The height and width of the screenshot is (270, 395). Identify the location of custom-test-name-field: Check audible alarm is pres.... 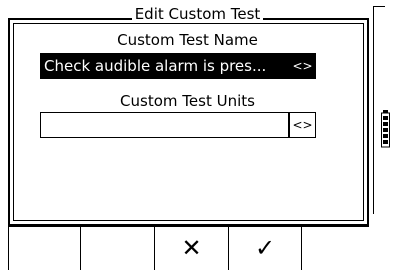
(164, 66).